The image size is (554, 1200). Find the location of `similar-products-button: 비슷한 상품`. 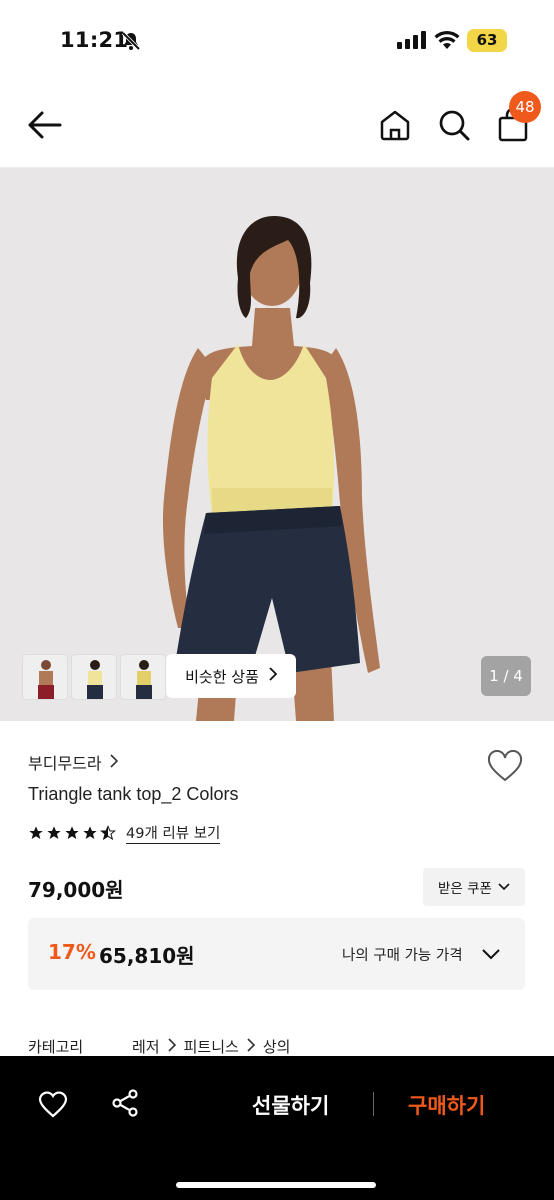

similar-products-button: 비슷한 상품 is located at coordinates (231, 676).